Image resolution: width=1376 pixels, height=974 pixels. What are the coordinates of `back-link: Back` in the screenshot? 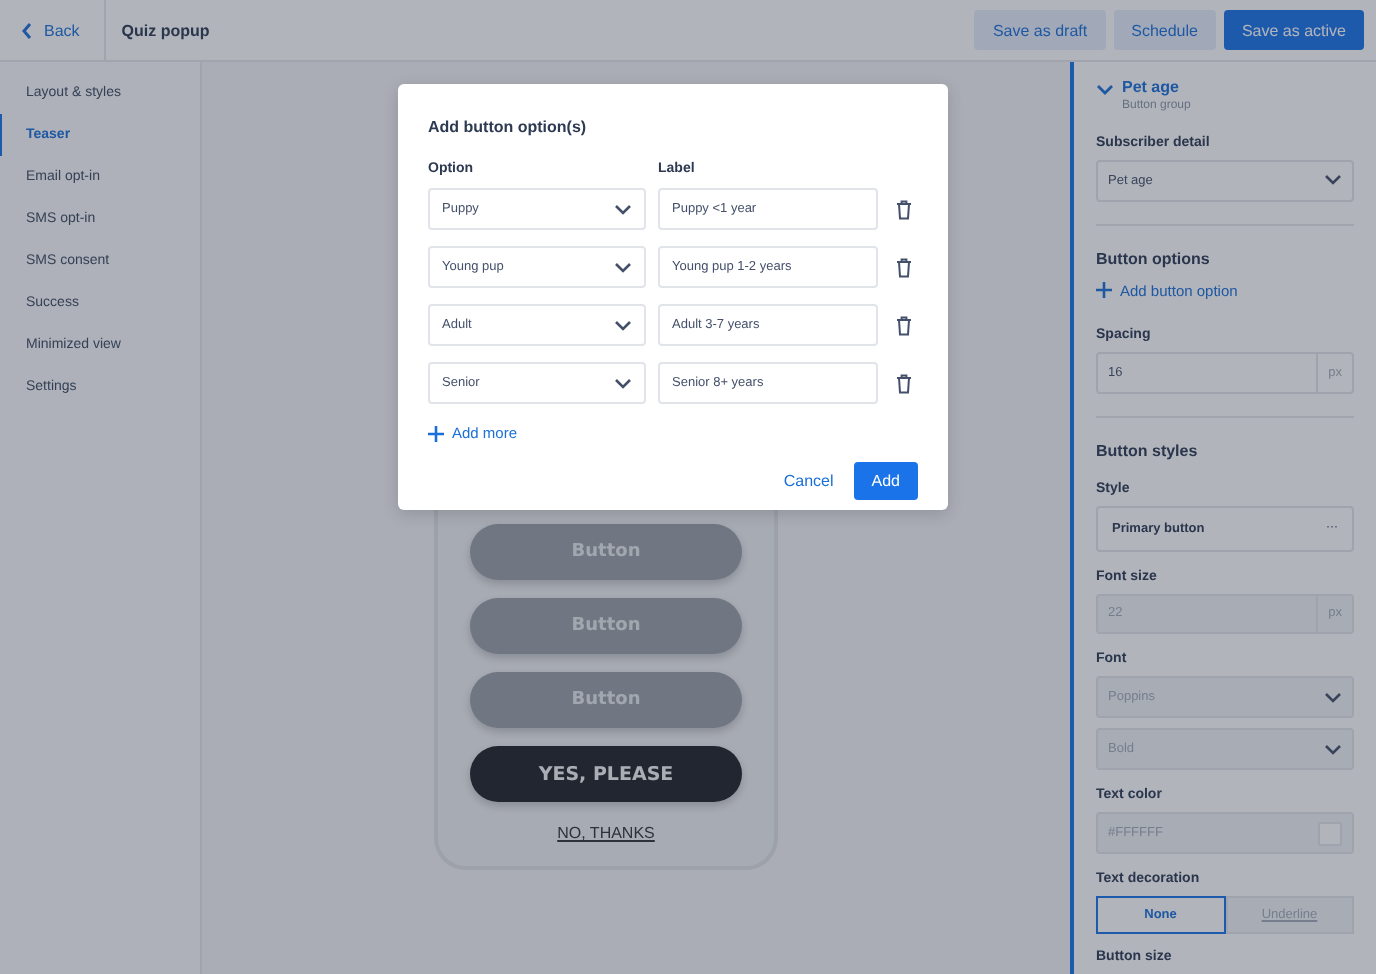 It's located at (53, 30).